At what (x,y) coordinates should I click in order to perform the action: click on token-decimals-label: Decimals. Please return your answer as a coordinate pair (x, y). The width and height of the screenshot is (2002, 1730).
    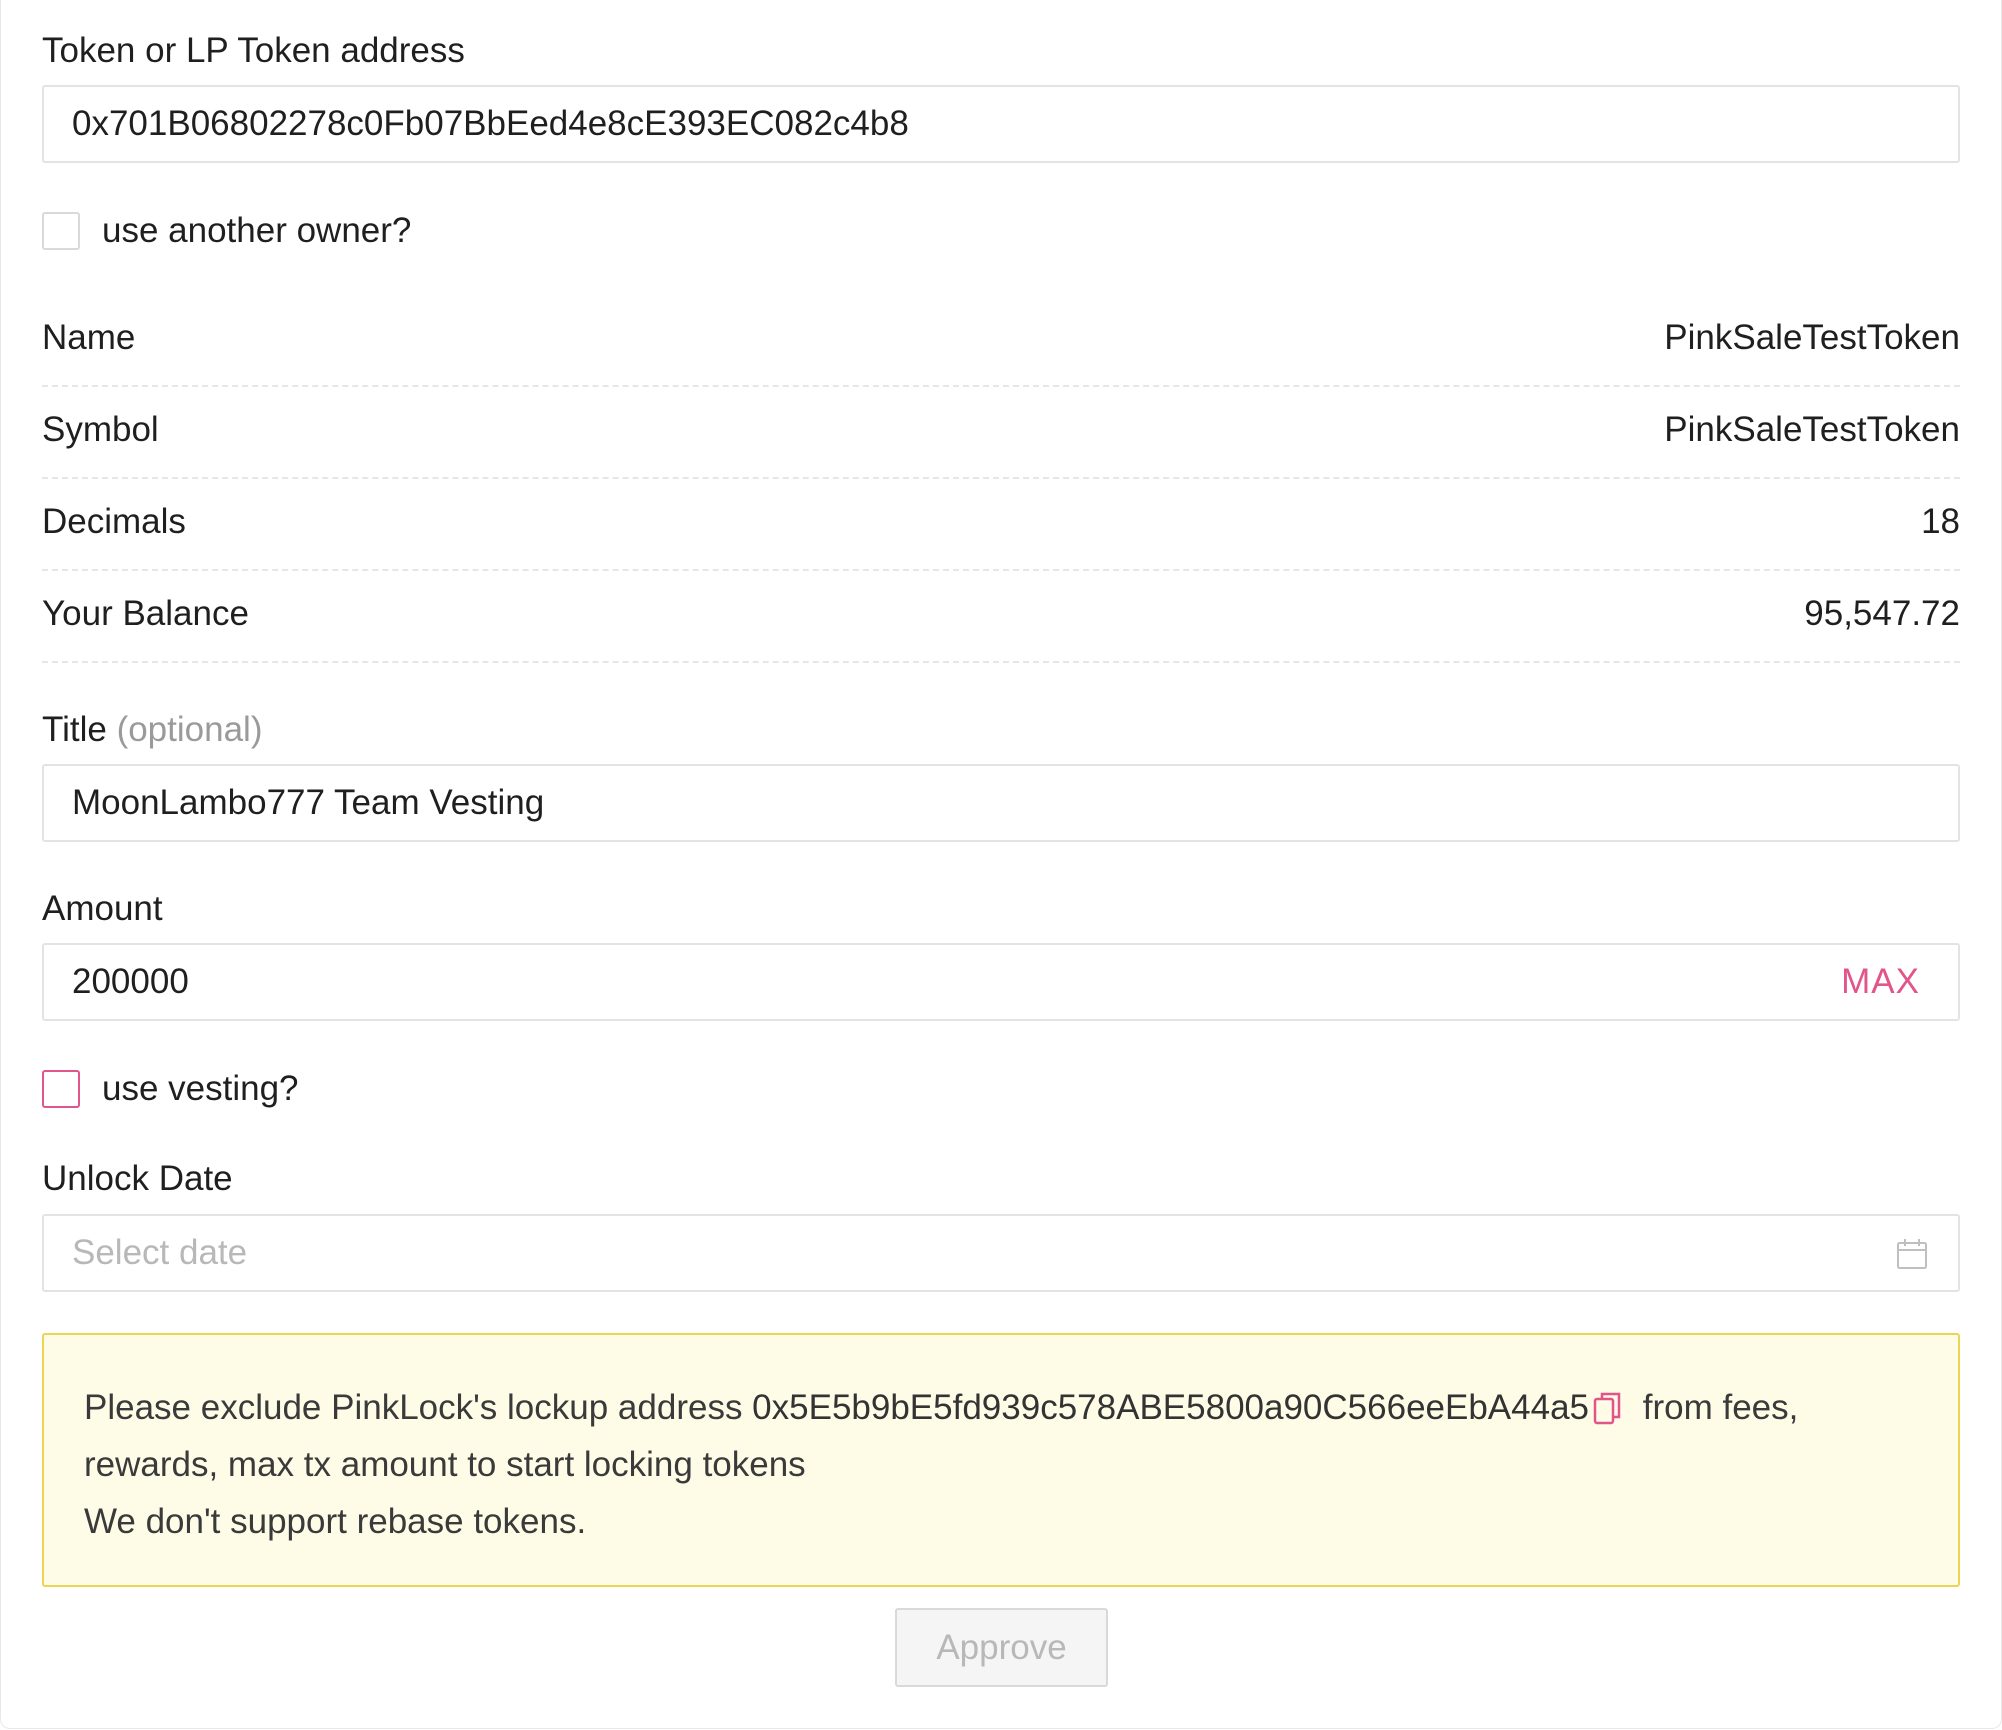
    Looking at the image, I should click on (114, 521).